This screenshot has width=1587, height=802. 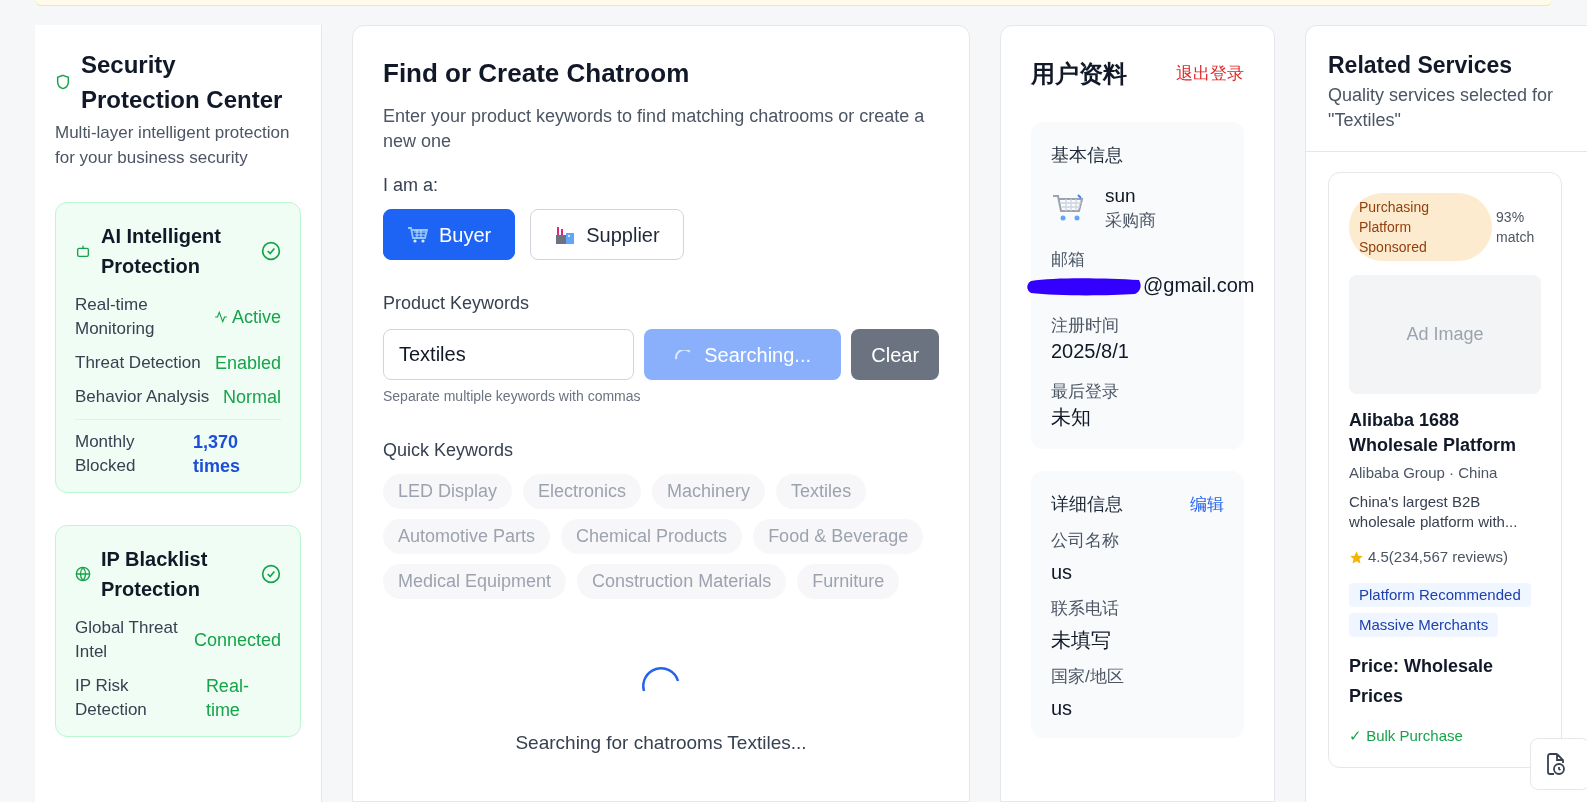 What do you see at coordinates (1121, 196) in the screenshot?
I see `user-name: sun` at bounding box center [1121, 196].